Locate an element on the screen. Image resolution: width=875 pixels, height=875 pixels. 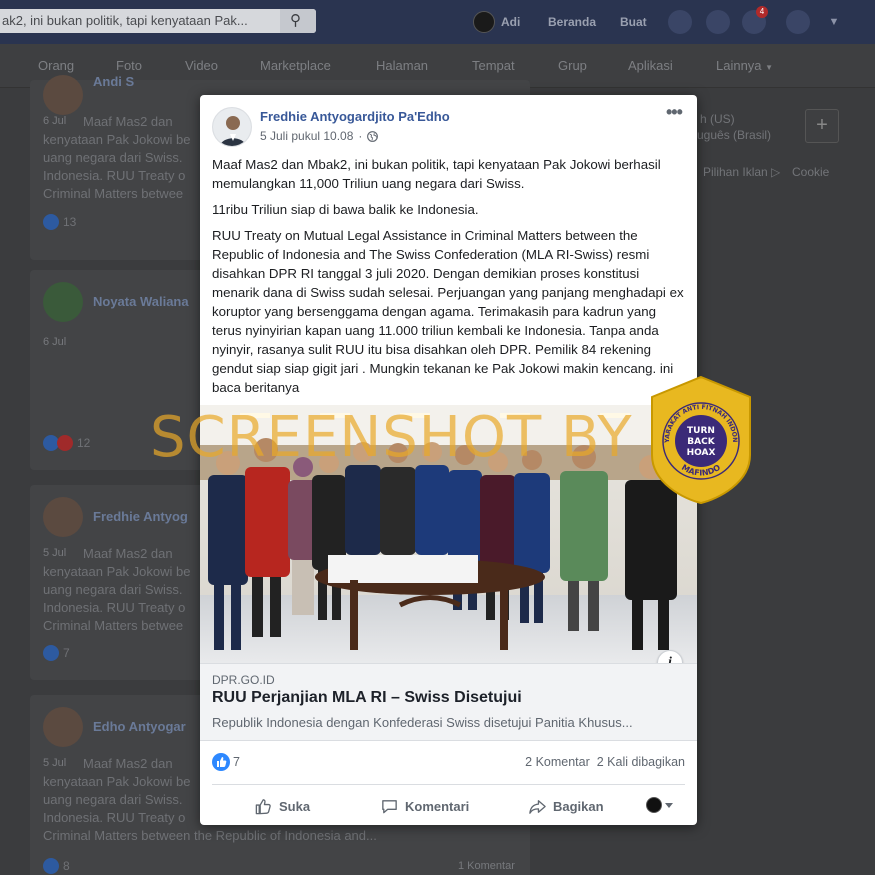
reaction-count: 7 is located at coordinates (66, 653).